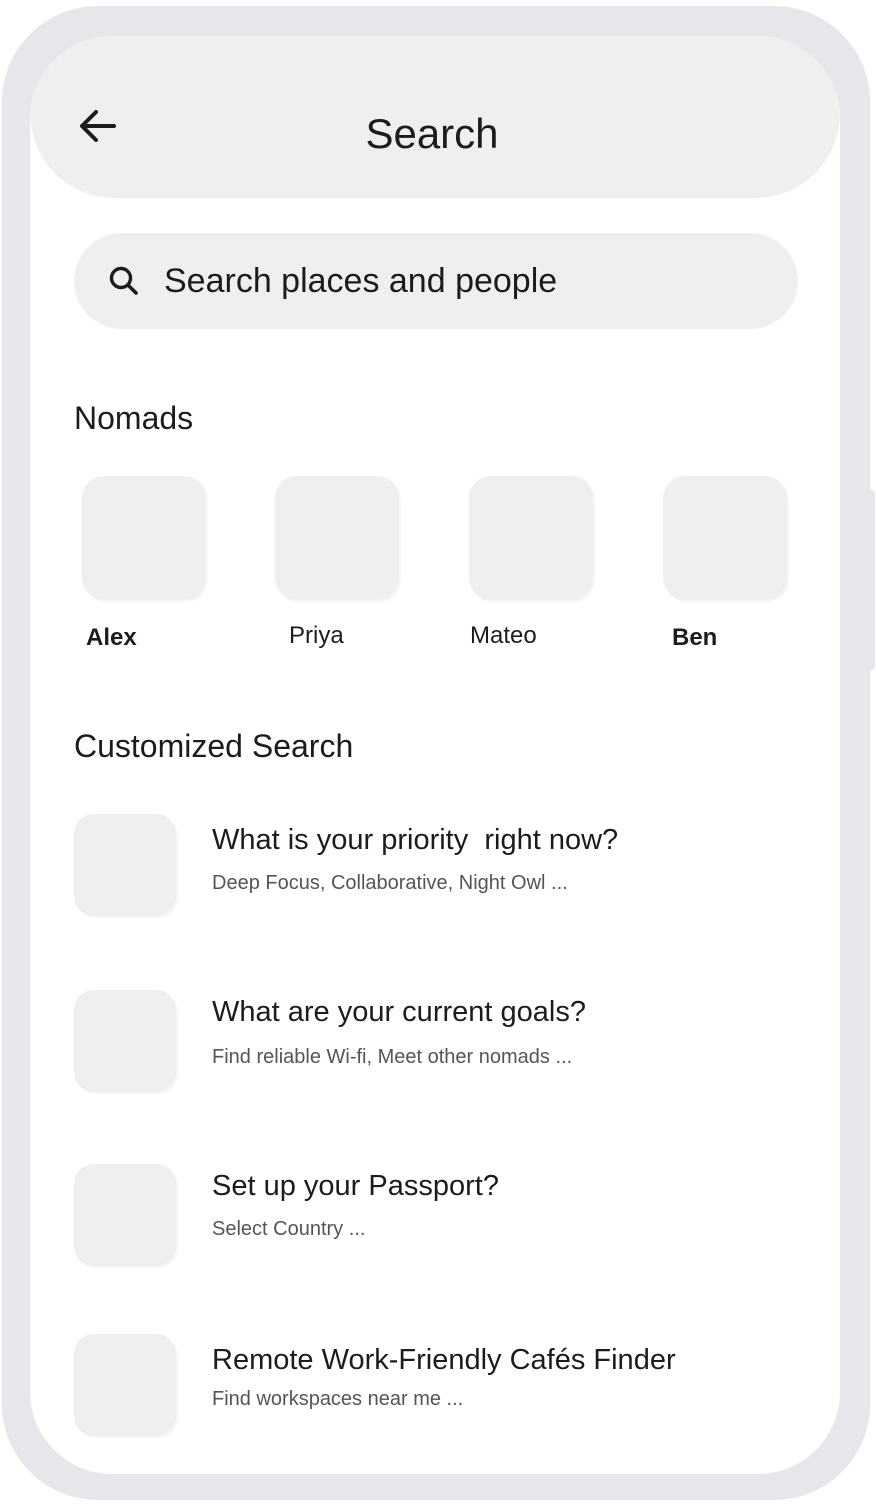 Image resolution: width=876 pixels, height=1508 pixels. I want to click on nomad-card-alex: Alex, so click(152, 576).